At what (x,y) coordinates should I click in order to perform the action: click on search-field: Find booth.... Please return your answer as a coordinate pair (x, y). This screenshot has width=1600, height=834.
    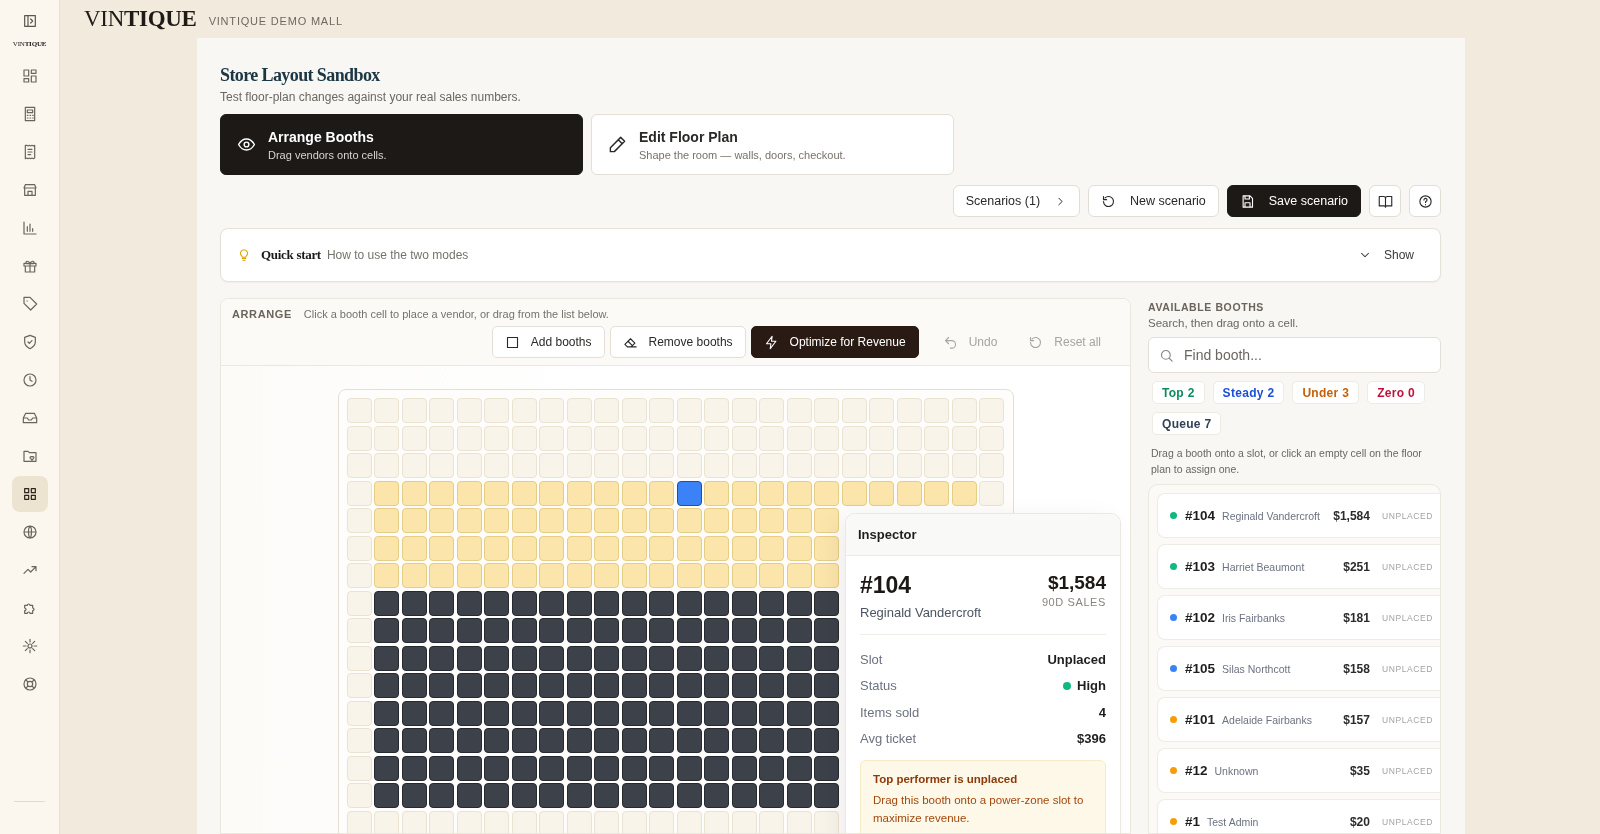
    Looking at the image, I should click on (1294, 355).